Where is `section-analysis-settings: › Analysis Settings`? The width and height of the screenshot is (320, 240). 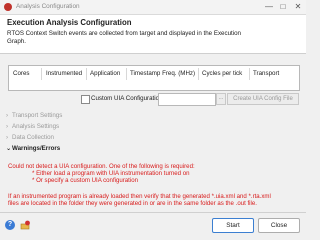
section-analysis-settings: › Analysis Settings is located at coordinates (32, 126).